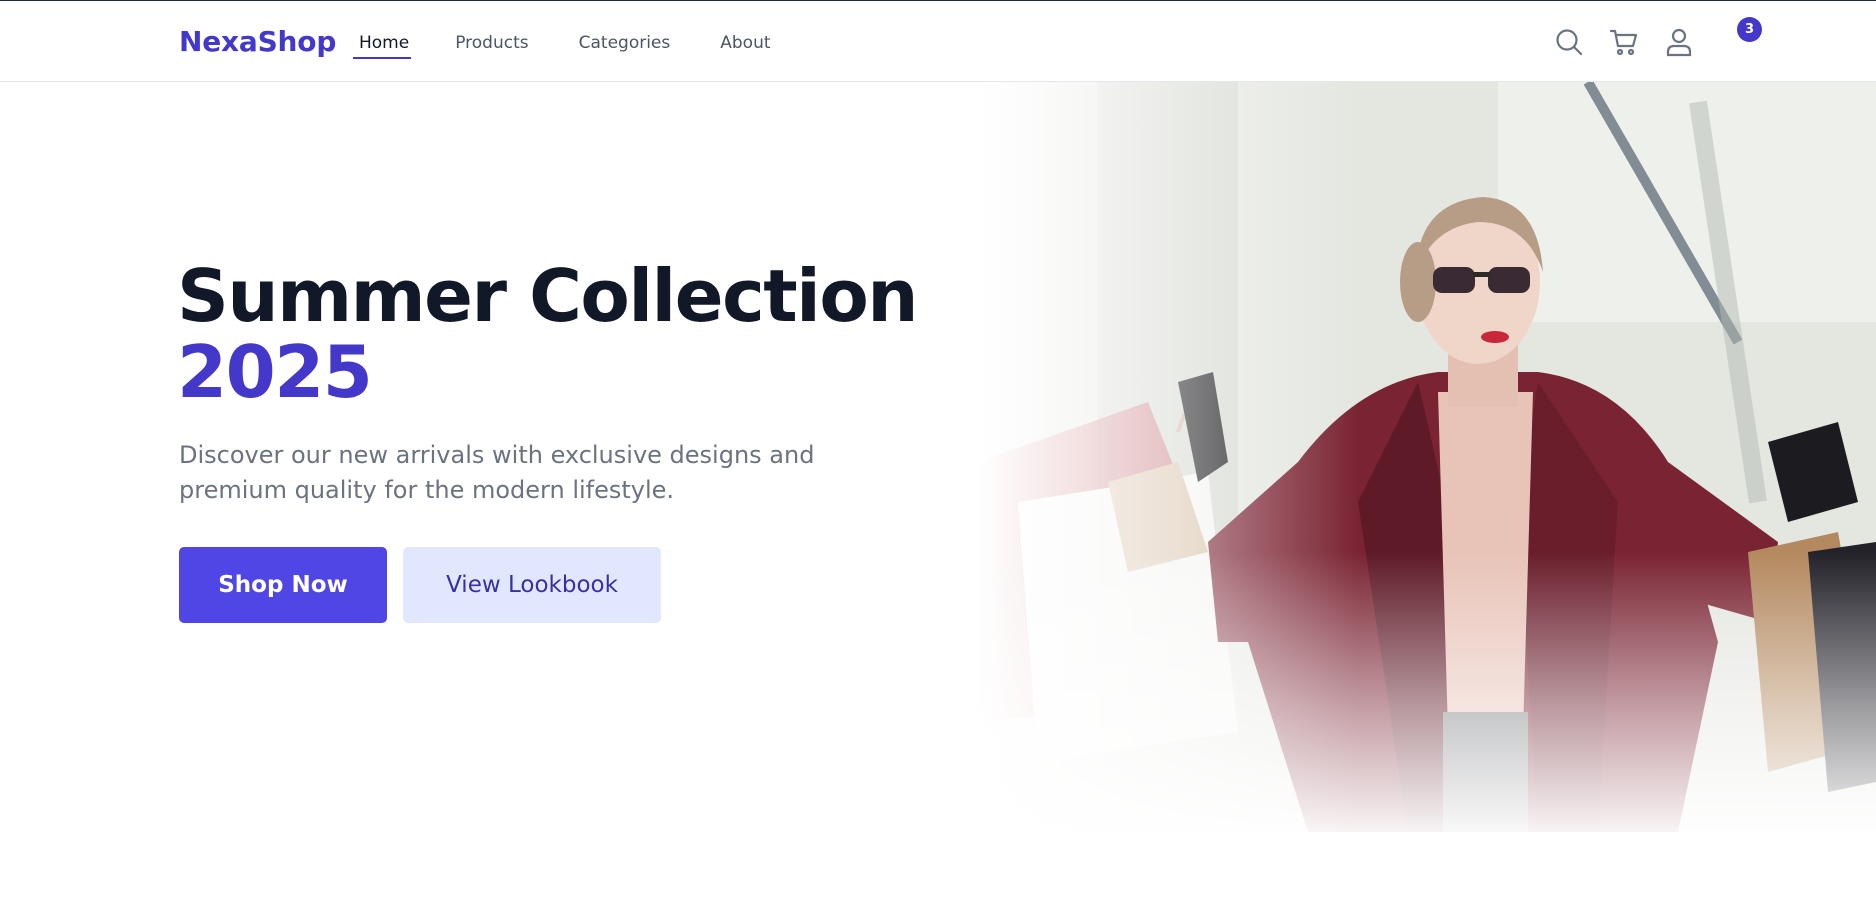 This screenshot has height=904, width=1876. Describe the element at coordinates (1624, 42) in the screenshot. I see `cart-icon` at that location.